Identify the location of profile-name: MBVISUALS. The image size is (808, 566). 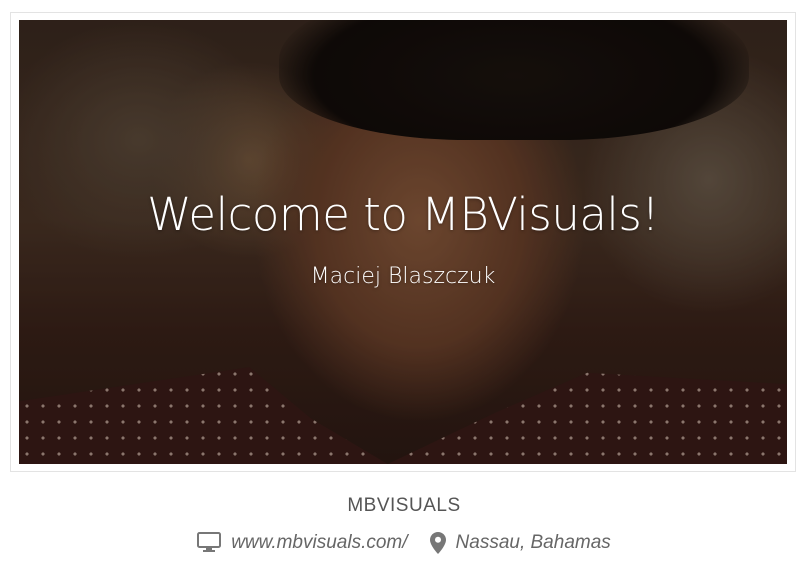
(404, 505).